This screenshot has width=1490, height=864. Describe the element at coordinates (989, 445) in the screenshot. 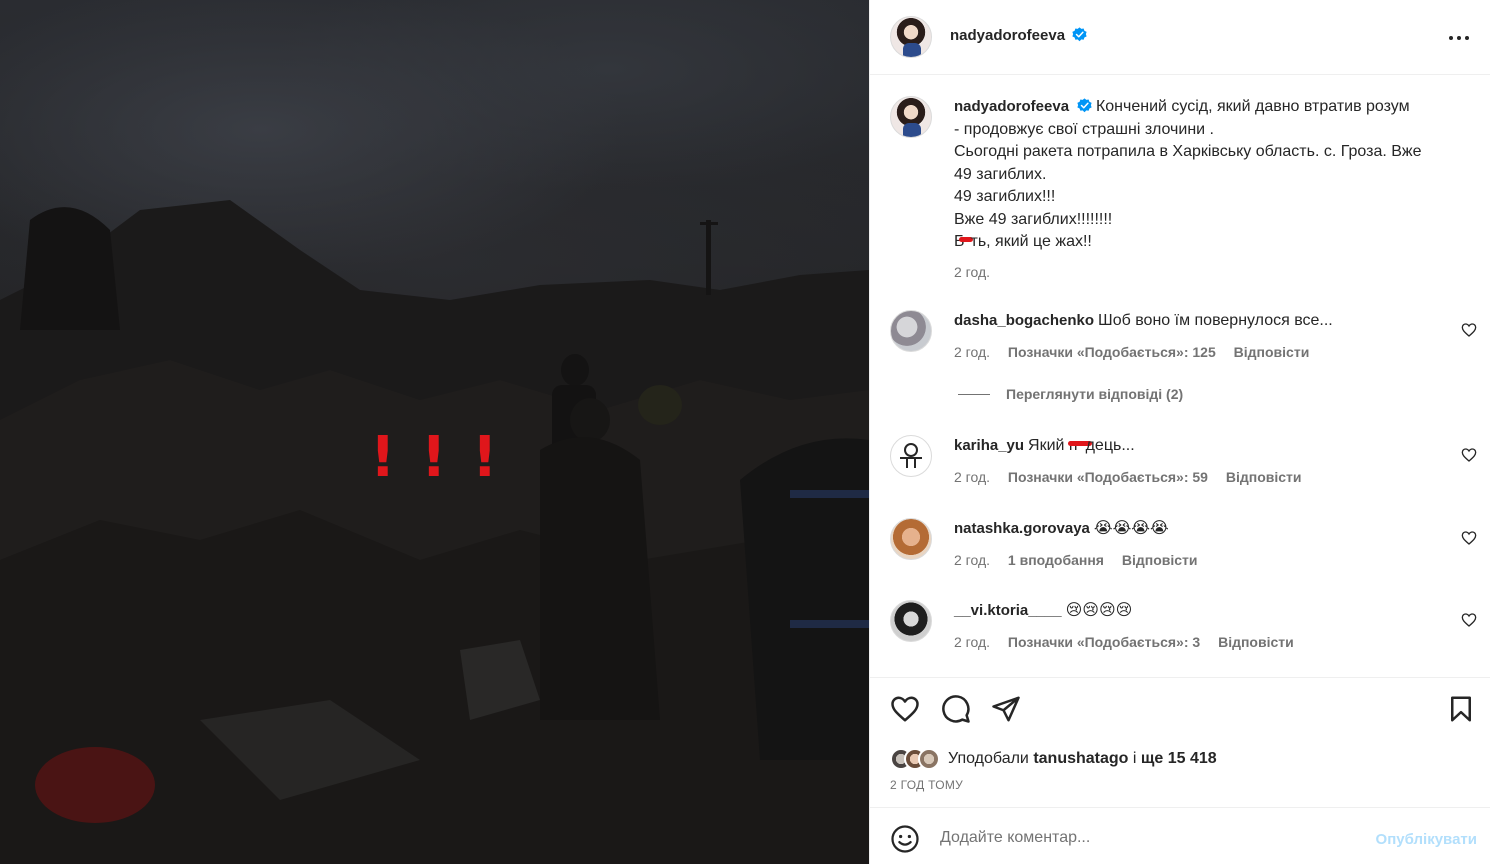

I see `comment-username: kariha_yu` at that location.